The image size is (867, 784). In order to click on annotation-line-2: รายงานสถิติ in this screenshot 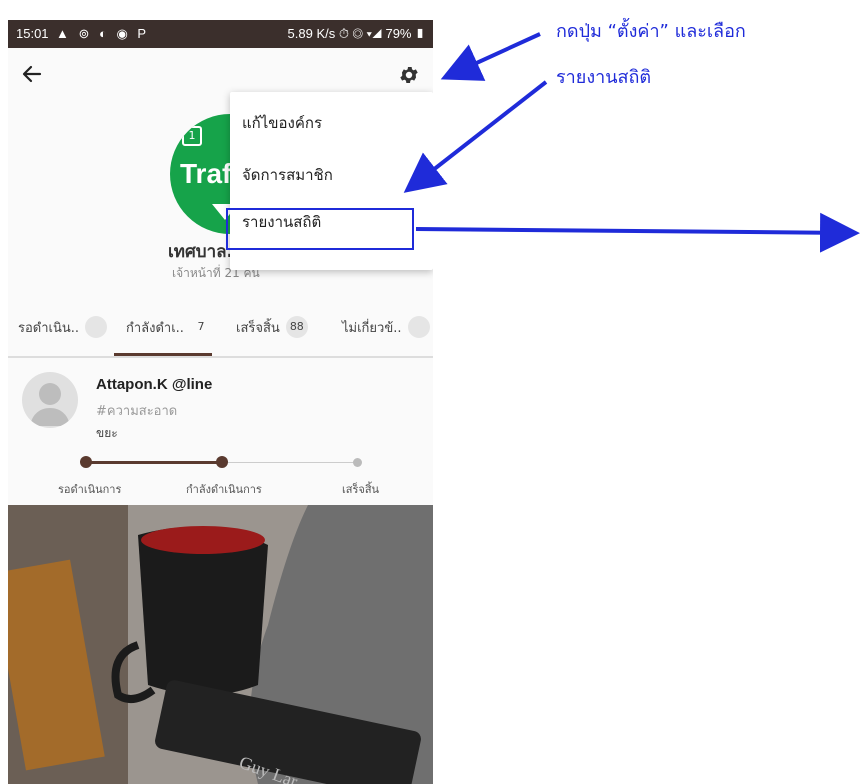, I will do `click(604, 77)`.